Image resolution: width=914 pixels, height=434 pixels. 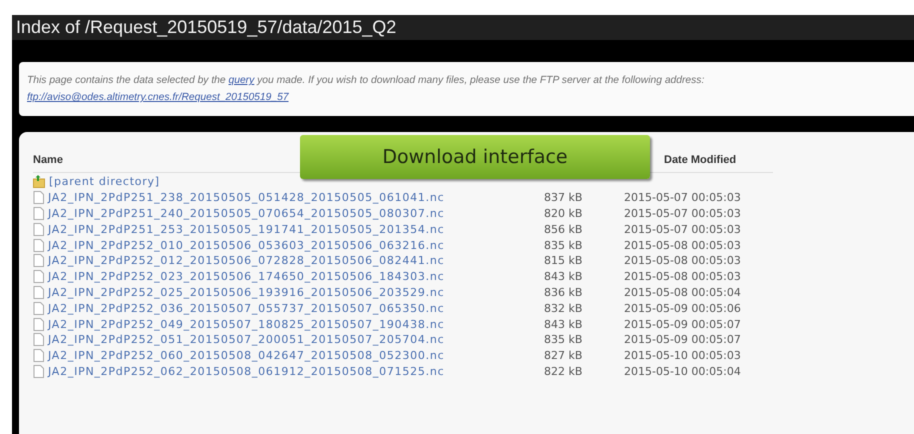 I want to click on ftp-link: ftp://aviso@odes.altimetry.cnes.fr/Request_20150519_57, so click(x=158, y=97).